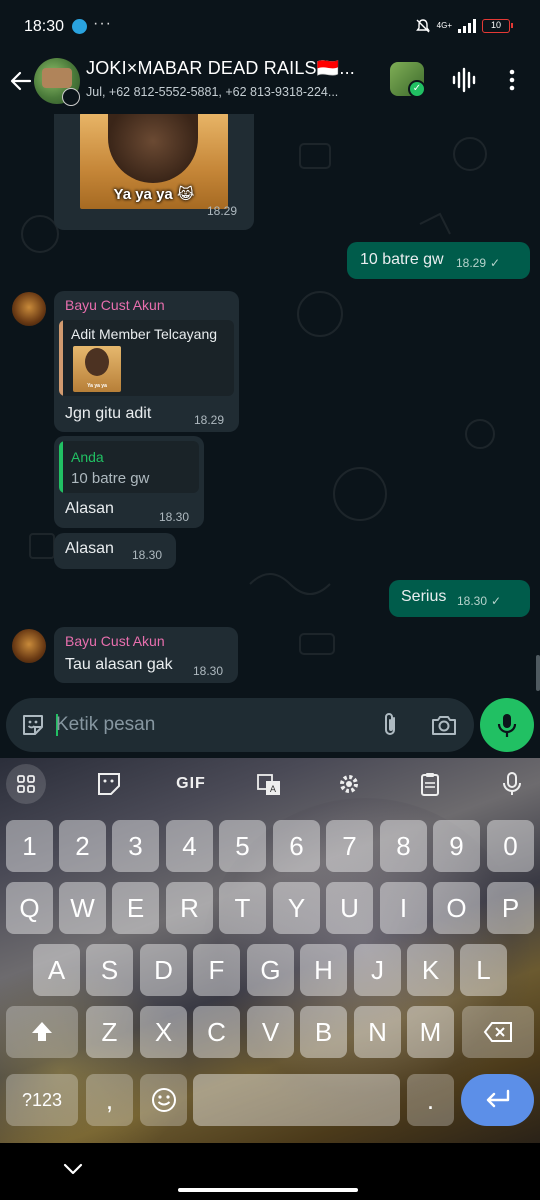 Image resolution: width=540 pixels, height=1200 pixels. Describe the element at coordinates (29, 846) in the screenshot. I see `key-1: 1` at that location.